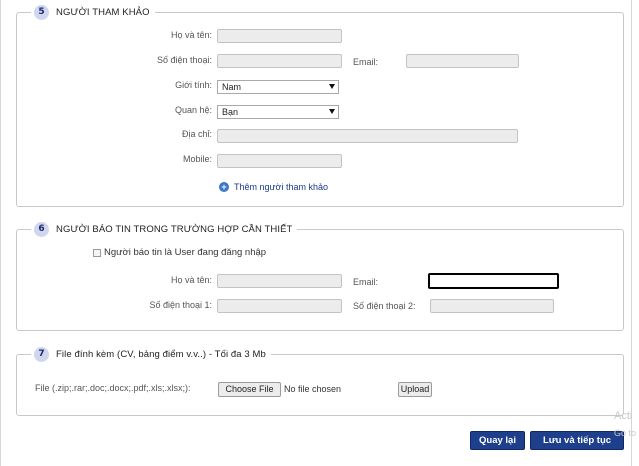 The image size is (639, 466). I want to click on emergency-email-input, so click(493, 281).